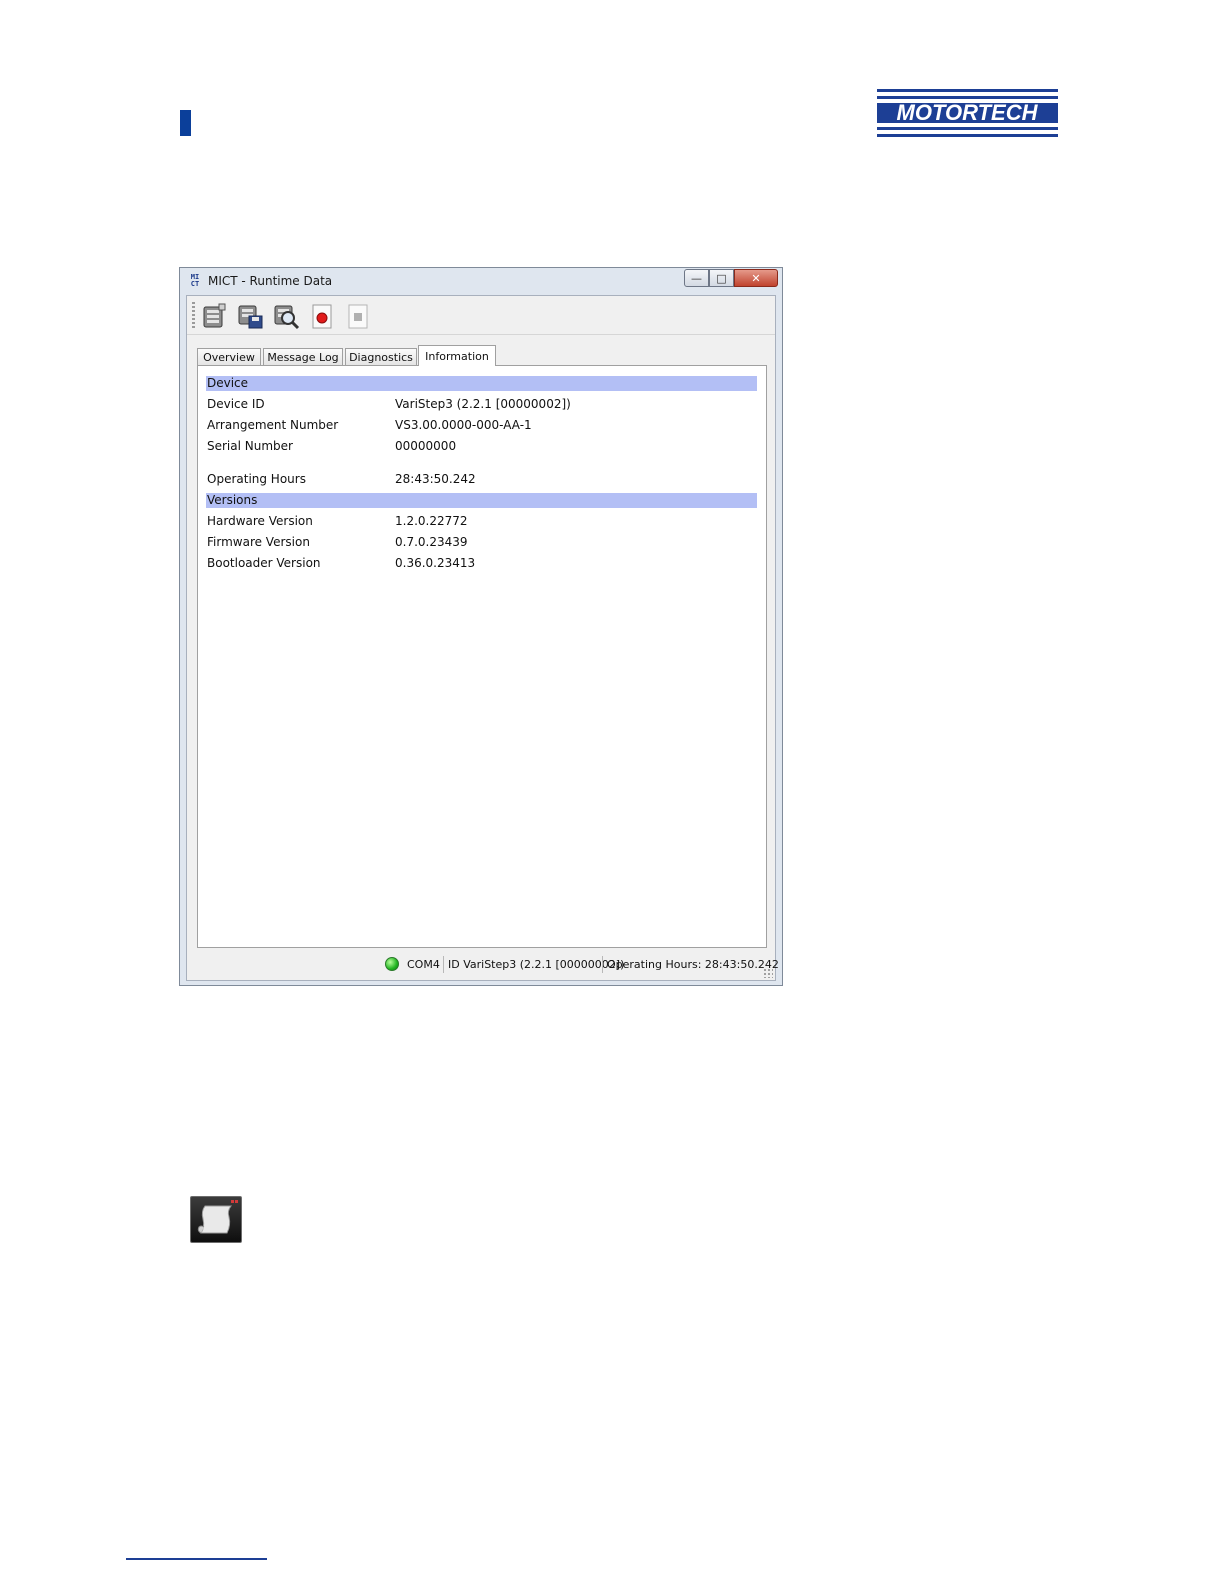 This screenshot has height=1584, width=1224. What do you see at coordinates (756, 278) in the screenshot?
I see `close-button: ✕` at bounding box center [756, 278].